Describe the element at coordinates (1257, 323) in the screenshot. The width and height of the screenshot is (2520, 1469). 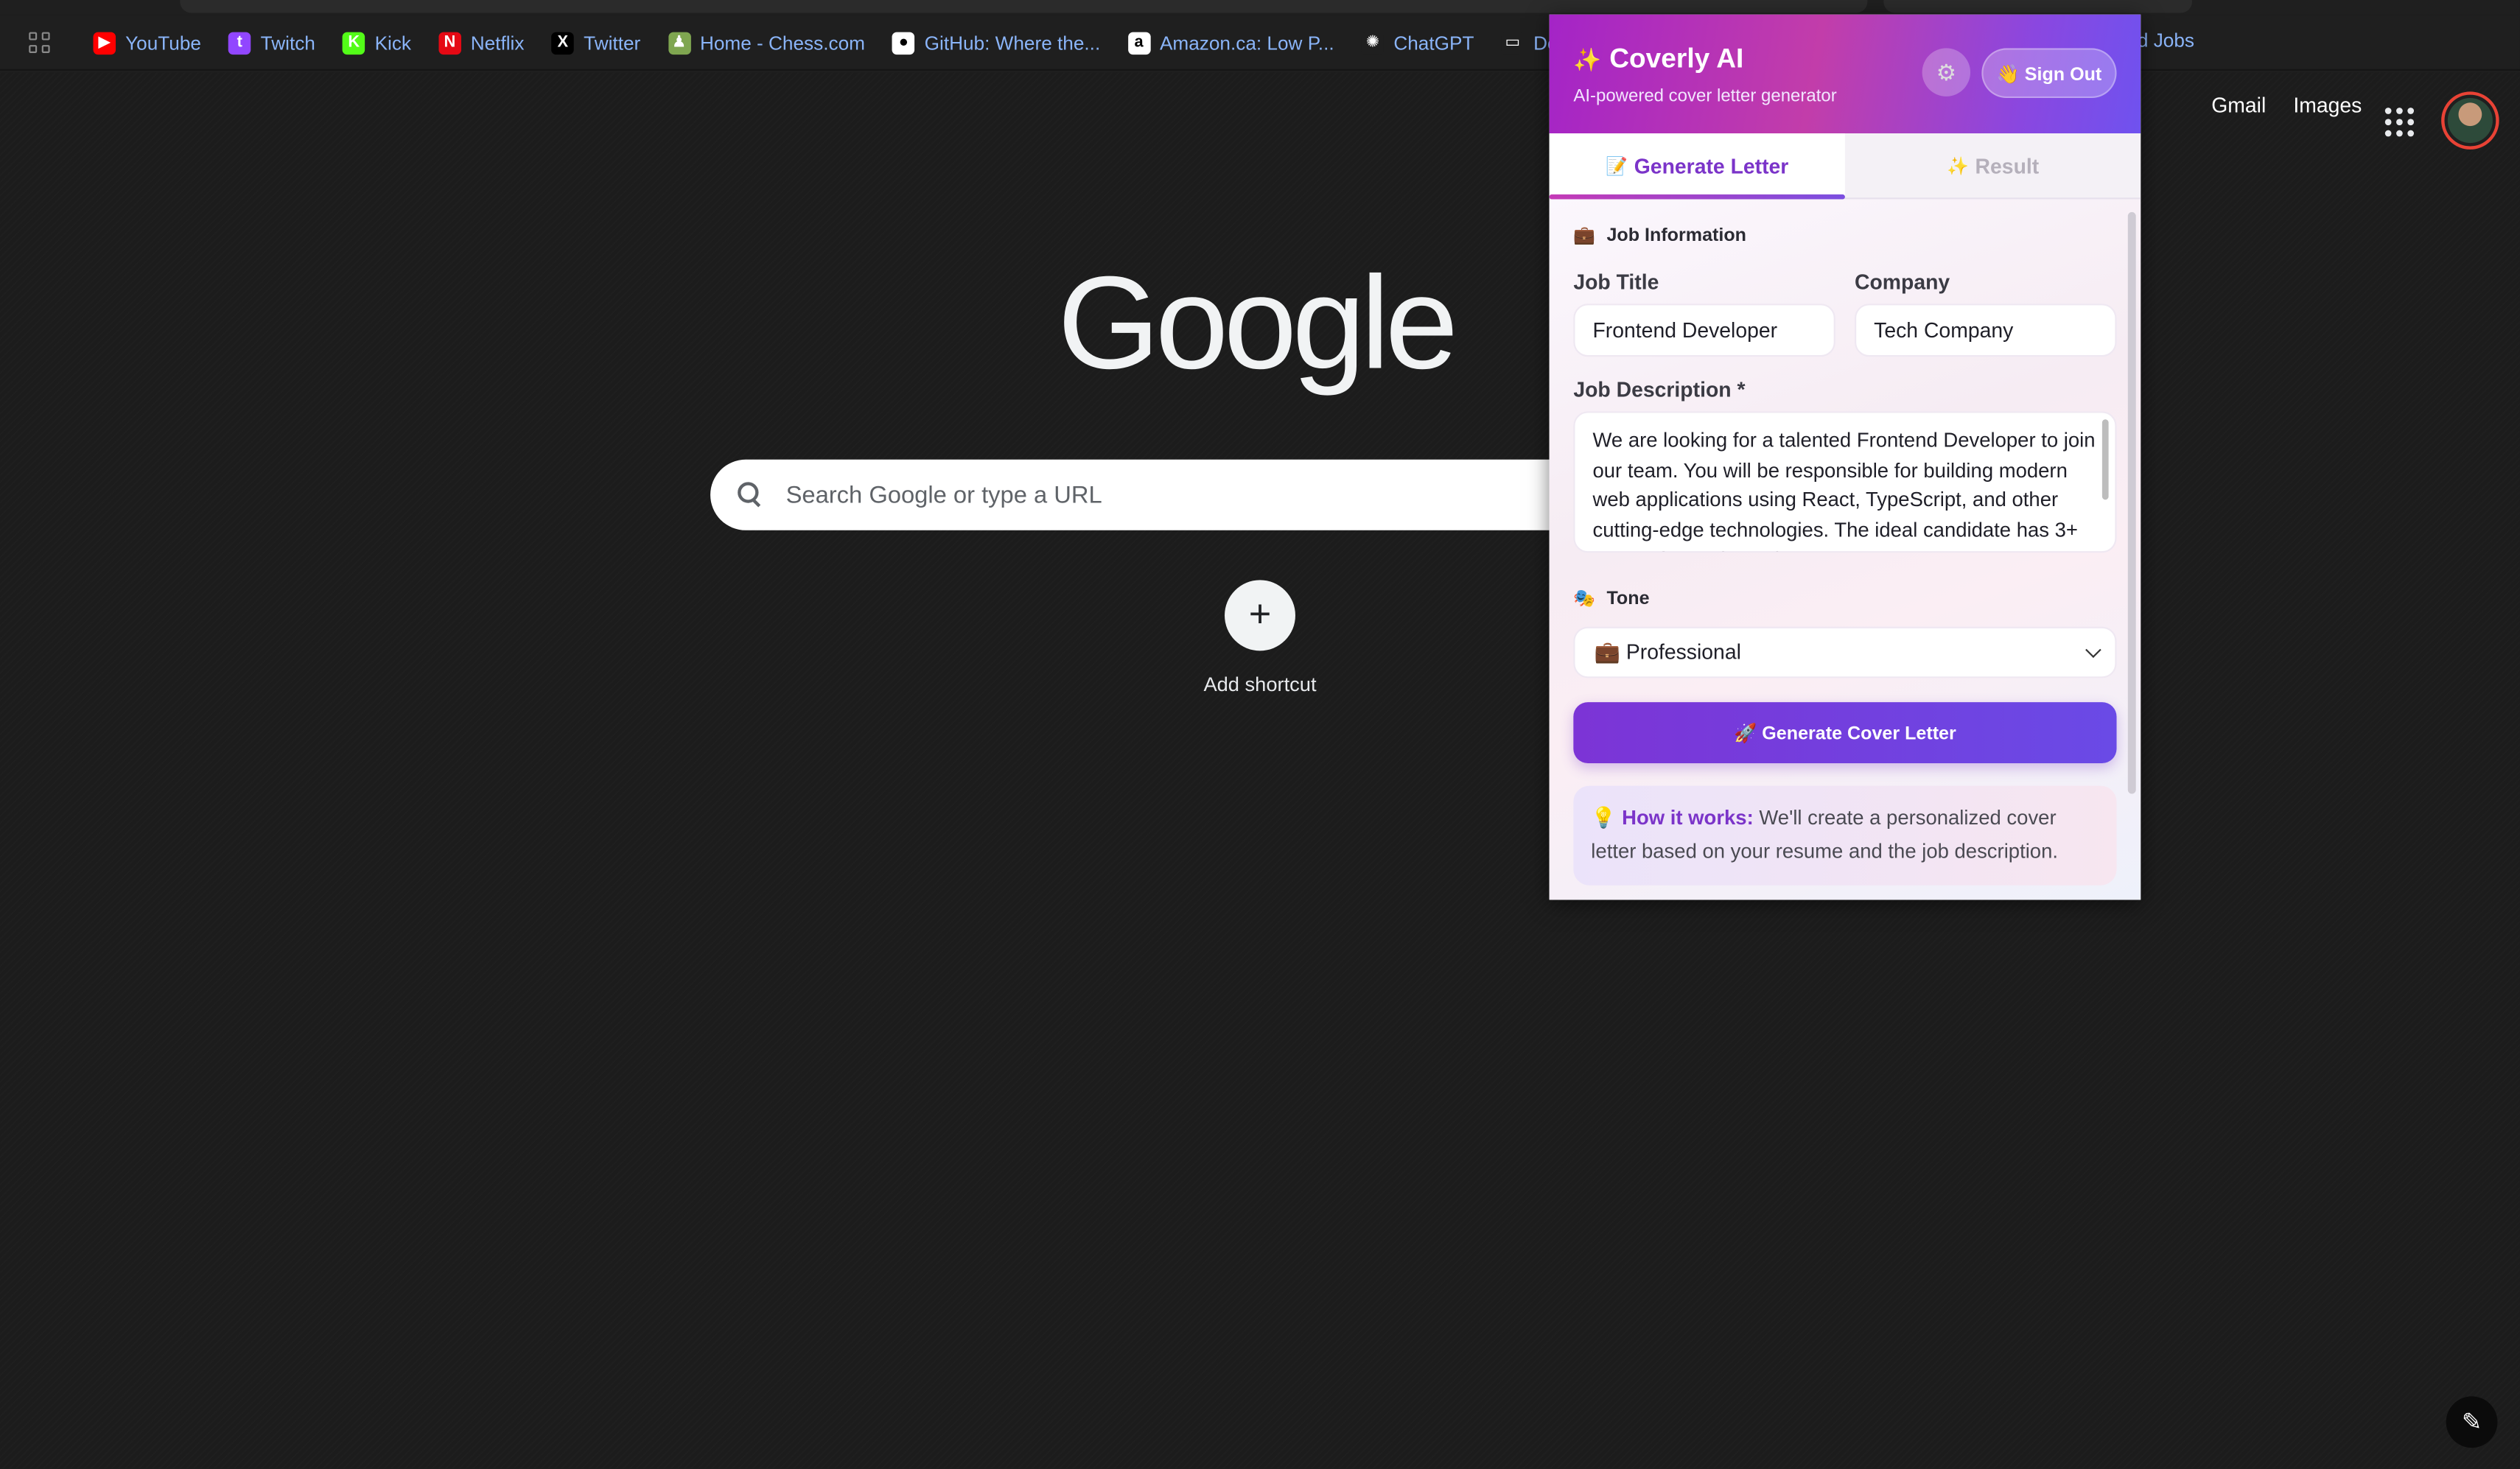
I see `google-logo: Google` at that location.